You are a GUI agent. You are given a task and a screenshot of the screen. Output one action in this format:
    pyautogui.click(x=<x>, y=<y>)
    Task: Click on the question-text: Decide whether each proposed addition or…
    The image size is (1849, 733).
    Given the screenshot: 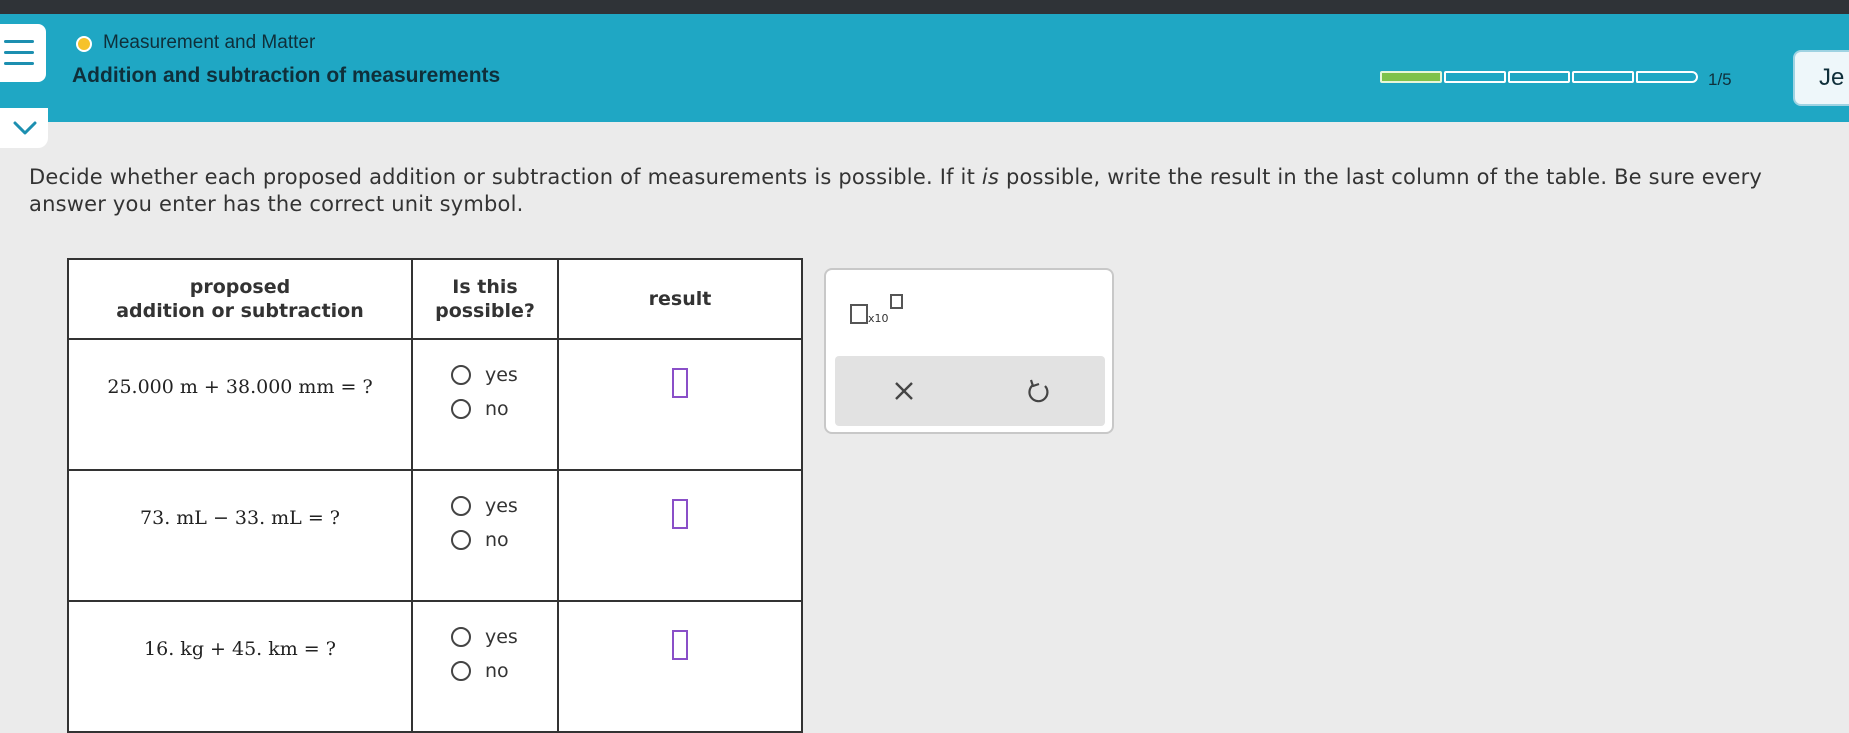 What is the action you would take?
    pyautogui.click(x=924, y=191)
    